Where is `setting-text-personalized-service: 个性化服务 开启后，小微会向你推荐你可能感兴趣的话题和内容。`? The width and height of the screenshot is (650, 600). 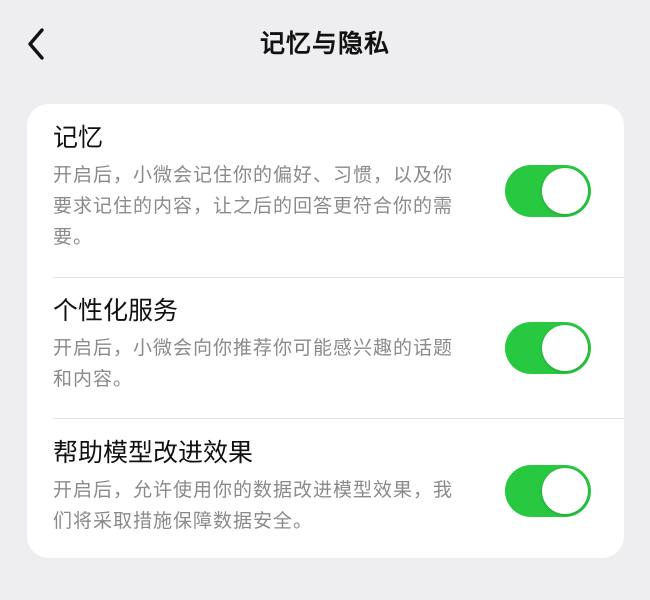
setting-text-personalized-service: 个性化服务 开启后，小微会向你推荐你可能感兴趣的话题和内容。 is located at coordinates (258, 344).